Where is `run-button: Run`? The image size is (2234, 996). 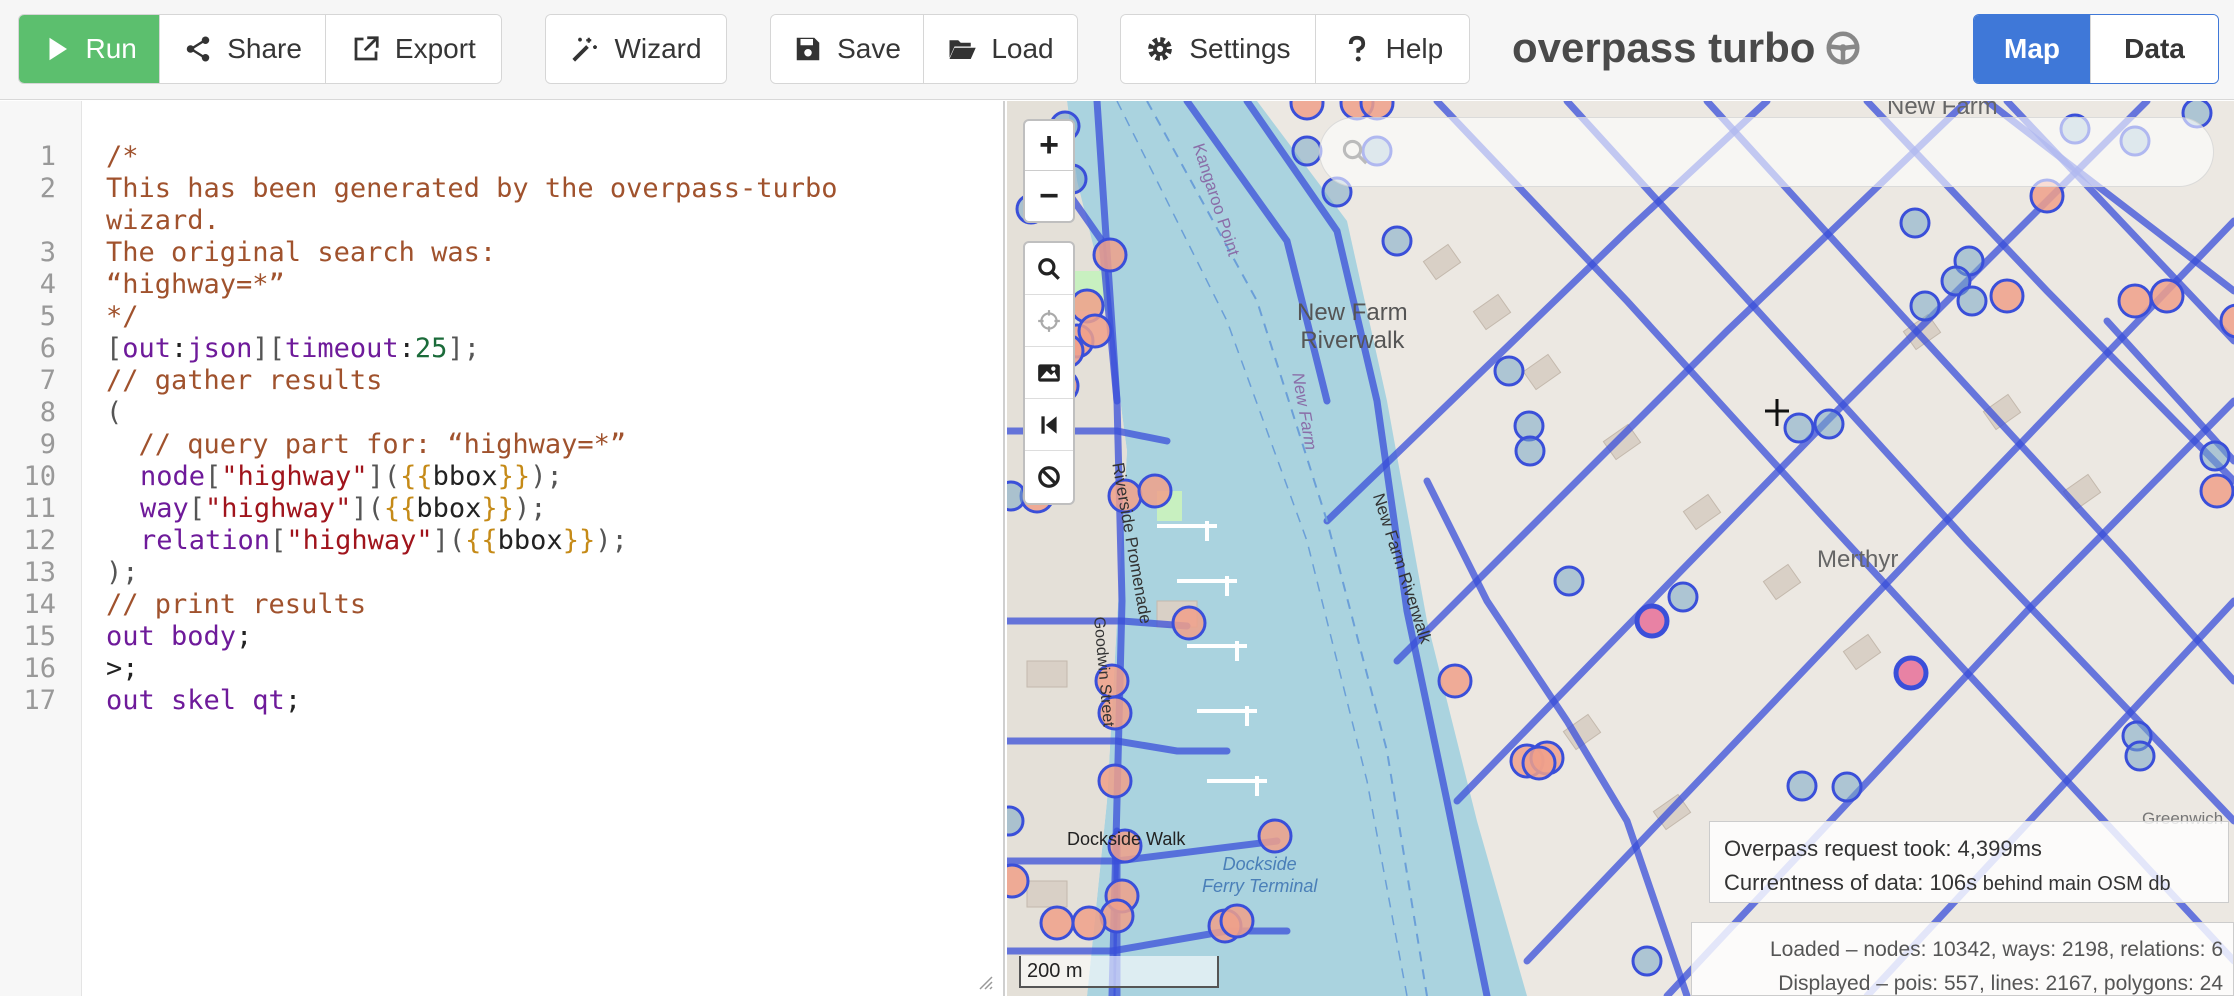
run-button: Run is located at coordinates (90, 49).